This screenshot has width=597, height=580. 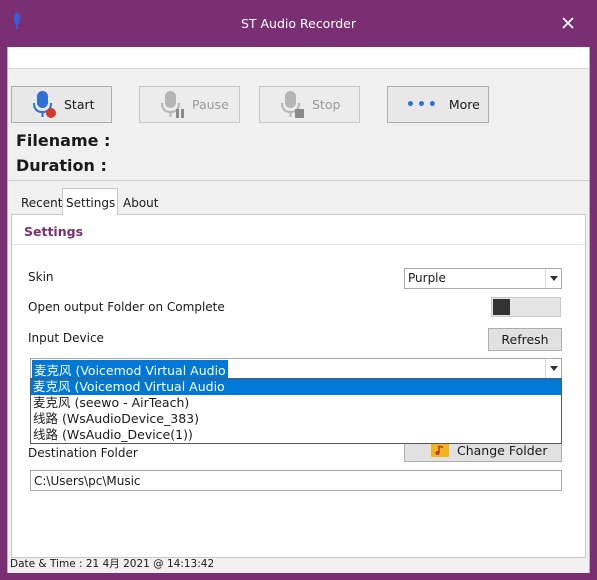 What do you see at coordinates (210, 104) in the screenshot?
I see `pause-label: Pause` at bounding box center [210, 104].